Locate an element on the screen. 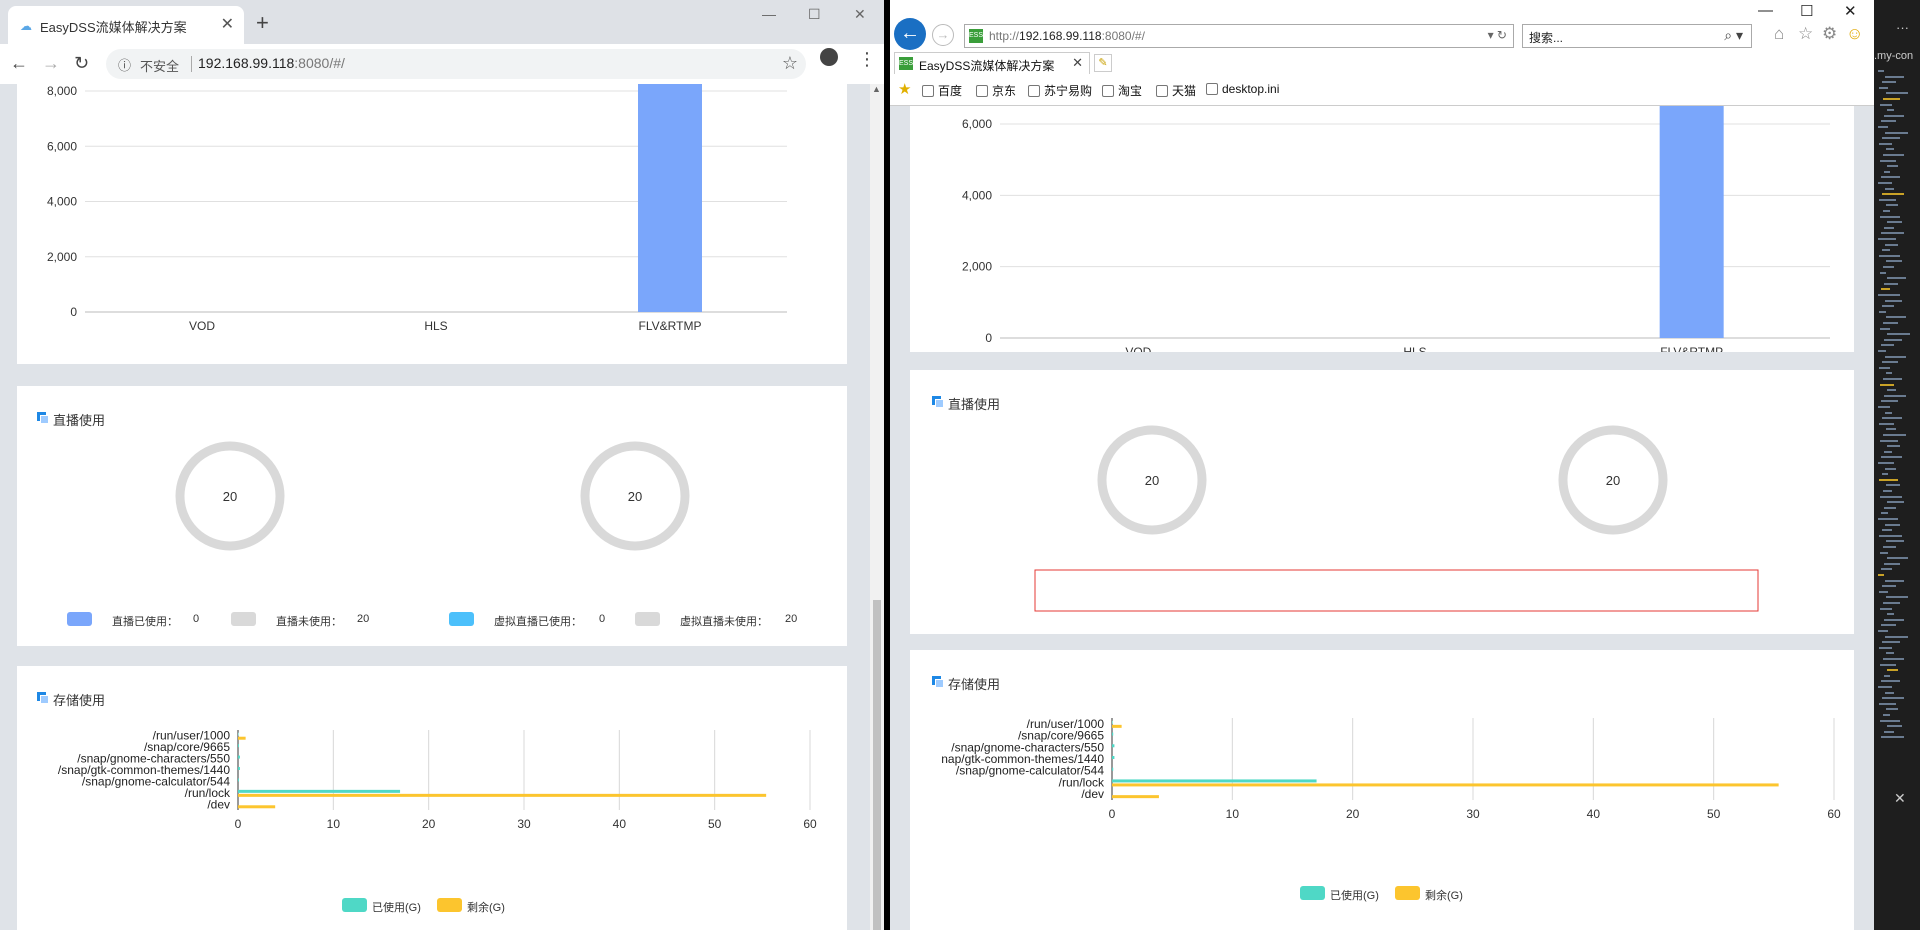 The width and height of the screenshot is (1920, 930). donut-virtual-label: 20 is located at coordinates (635, 496).